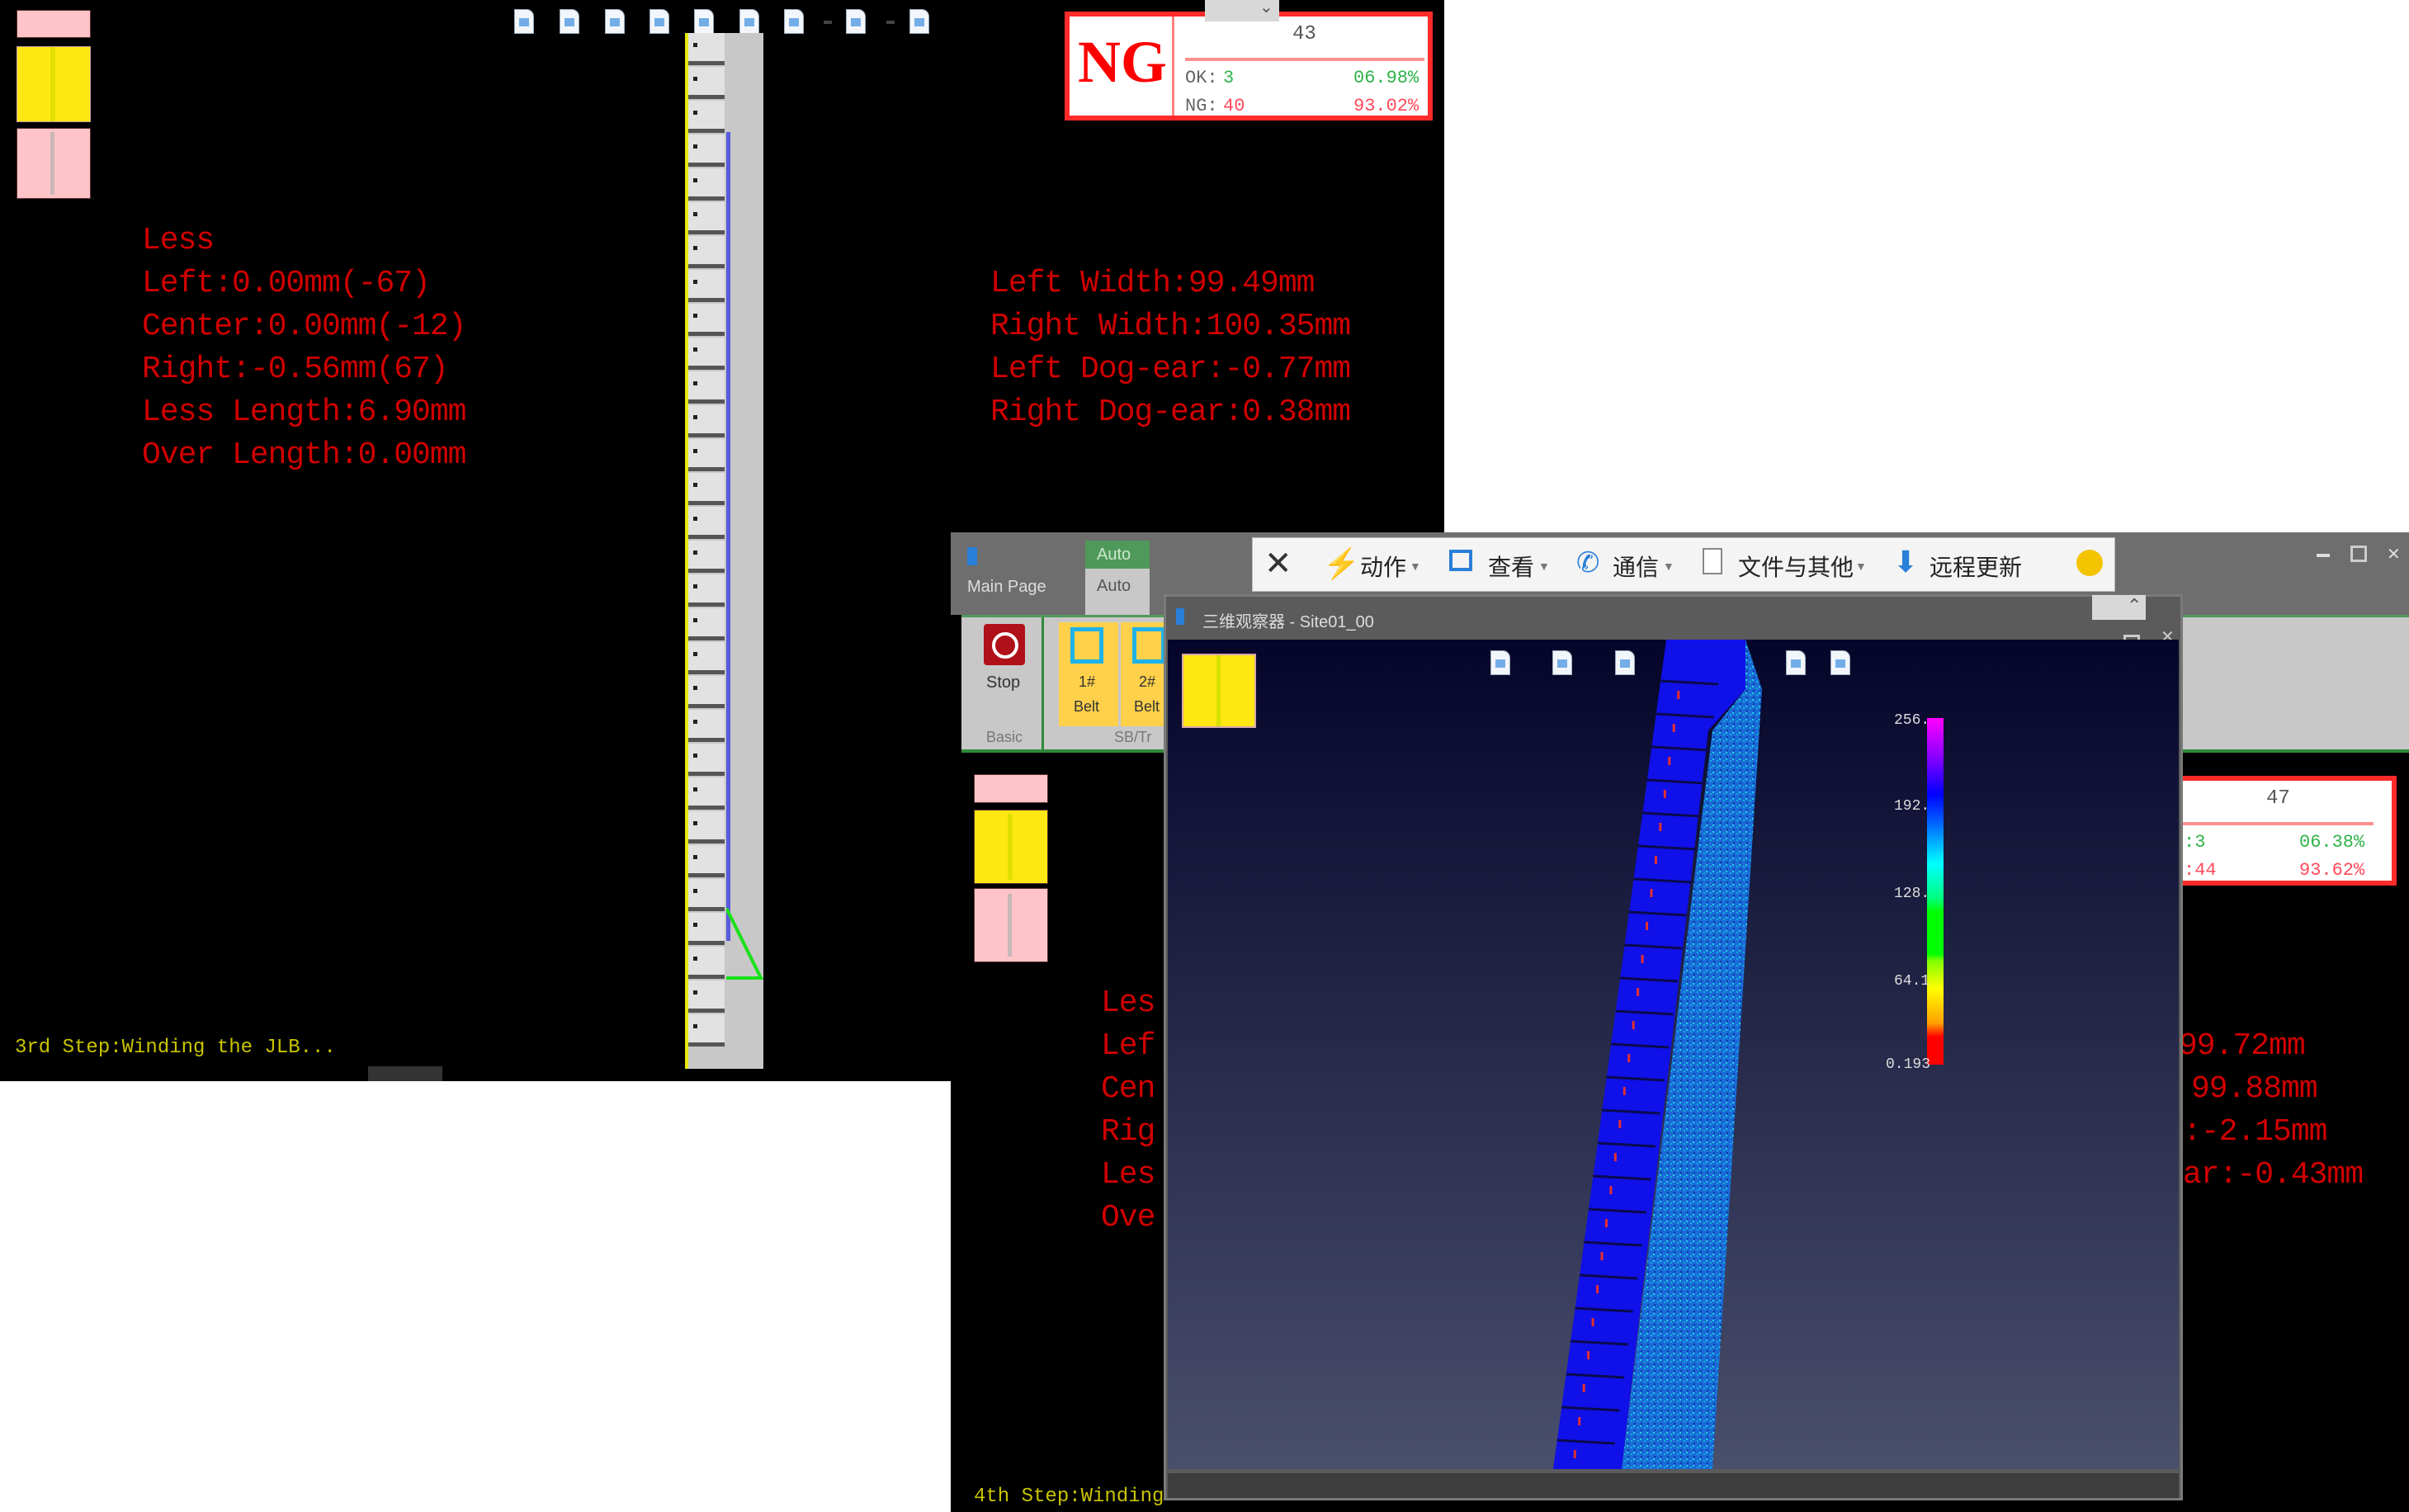 The width and height of the screenshot is (2409, 1512). What do you see at coordinates (1122, 62) in the screenshot?
I see `verdict-label: NG` at bounding box center [1122, 62].